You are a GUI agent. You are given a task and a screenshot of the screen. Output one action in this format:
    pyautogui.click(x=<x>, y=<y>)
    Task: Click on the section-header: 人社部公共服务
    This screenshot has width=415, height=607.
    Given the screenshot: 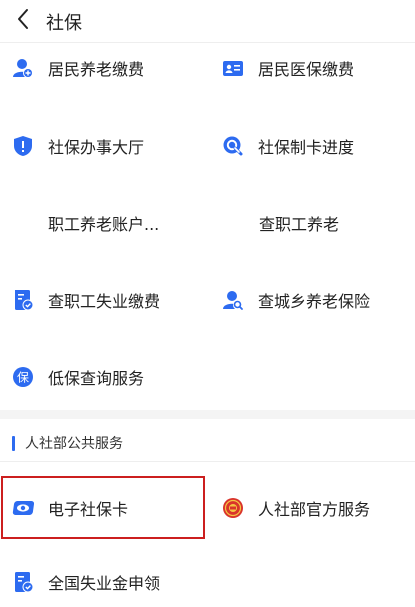 What is the action you would take?
    pyautogui.click(x=67, y=443)
    